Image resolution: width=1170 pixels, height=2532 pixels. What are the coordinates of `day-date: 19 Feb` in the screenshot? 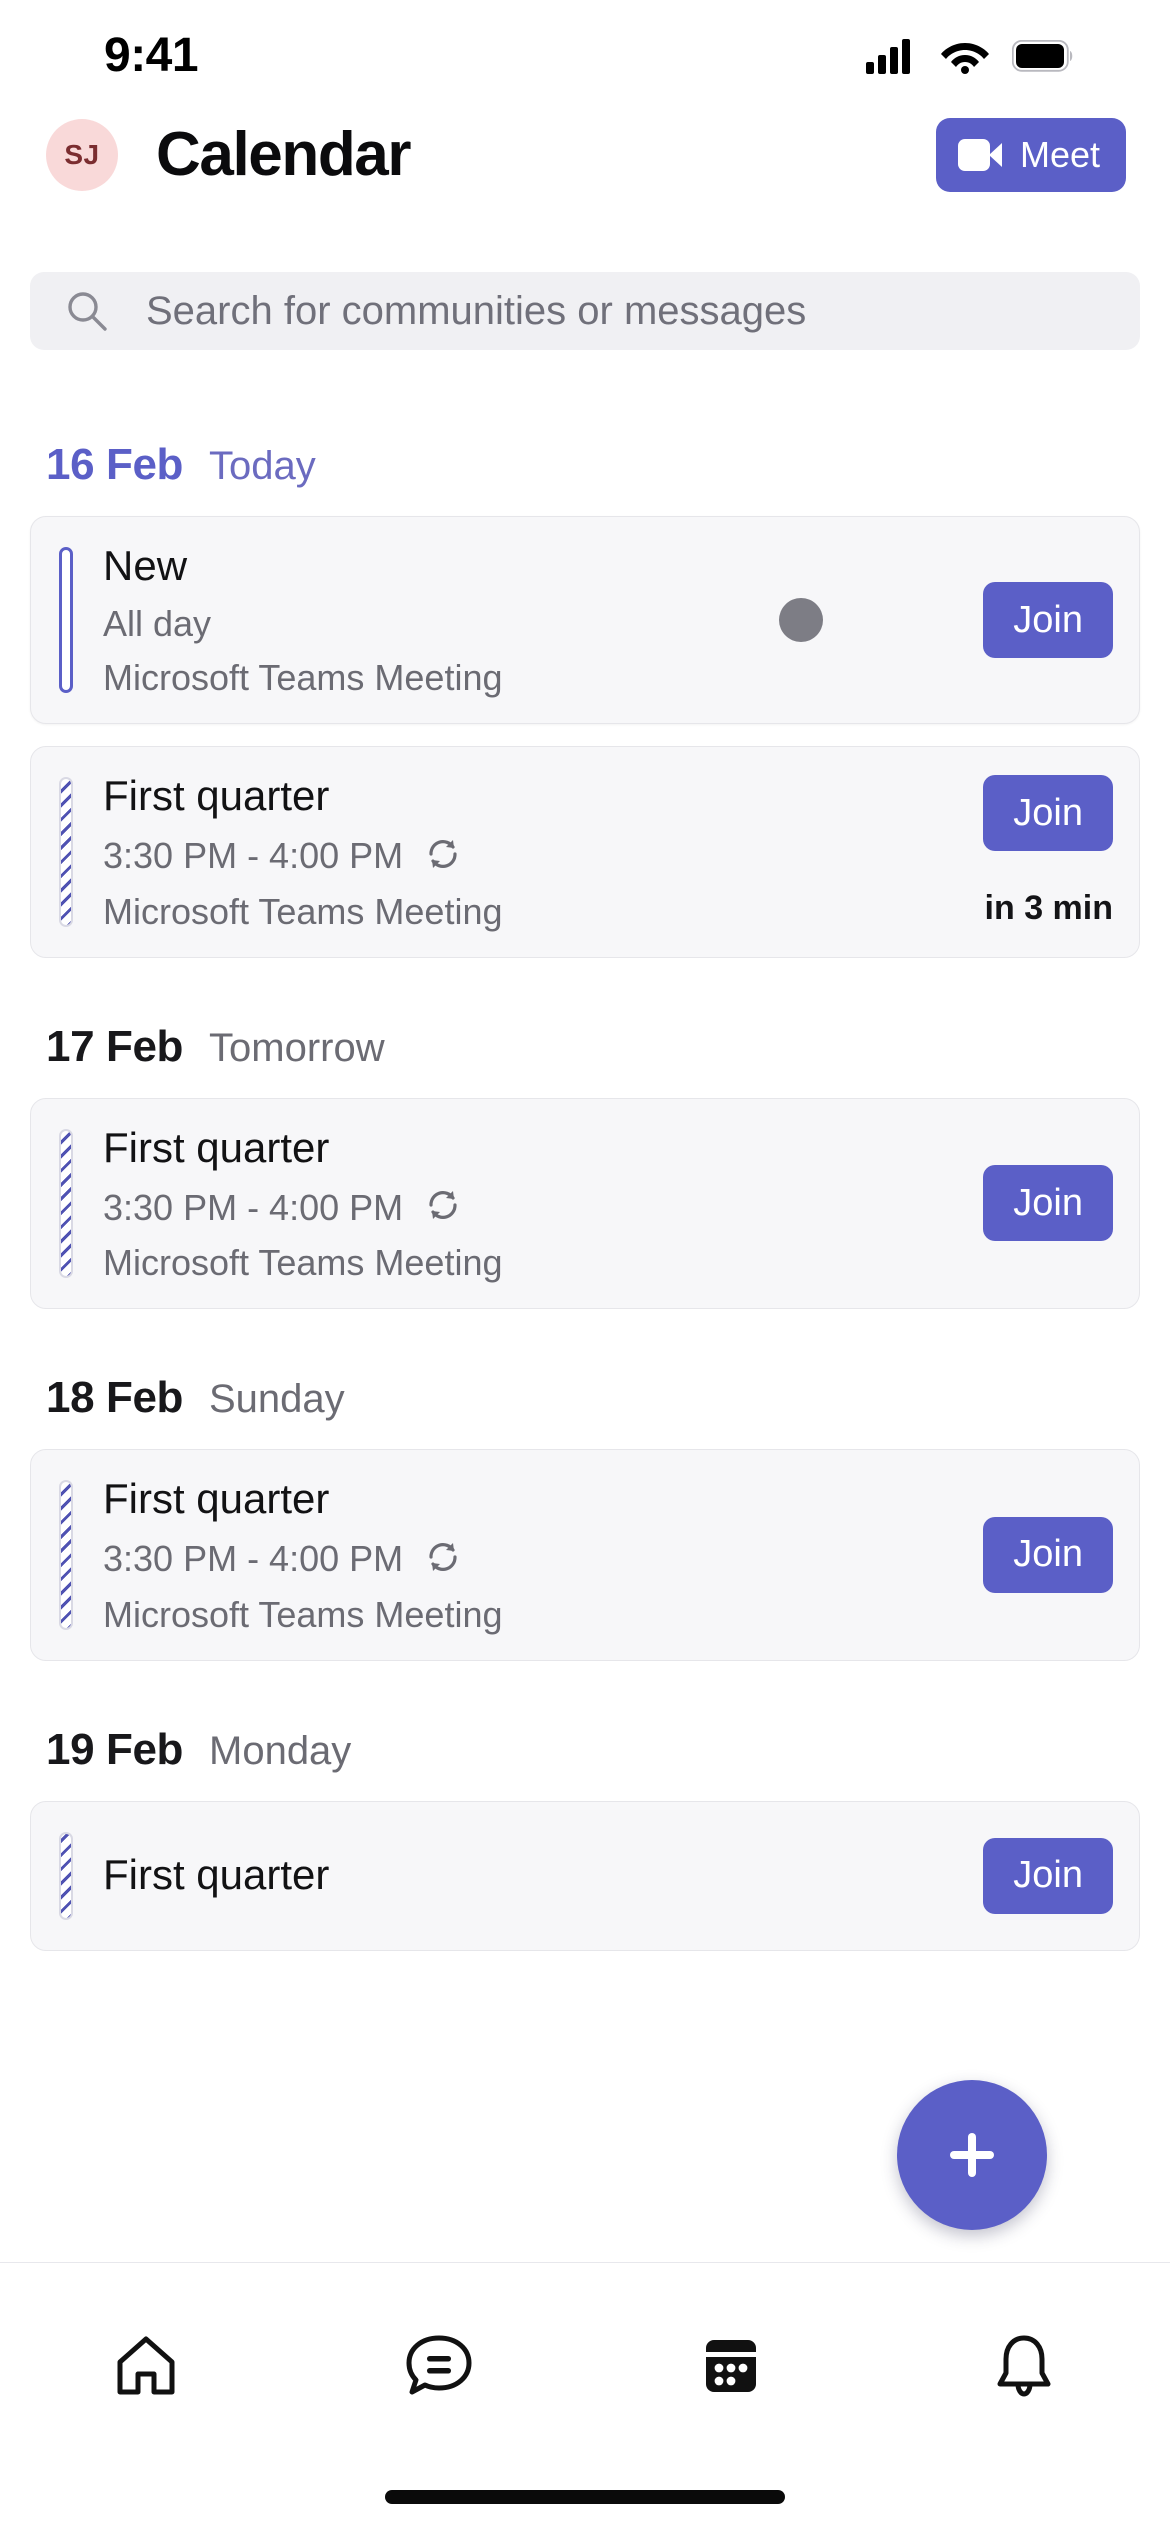 It's located at (114, 1749).